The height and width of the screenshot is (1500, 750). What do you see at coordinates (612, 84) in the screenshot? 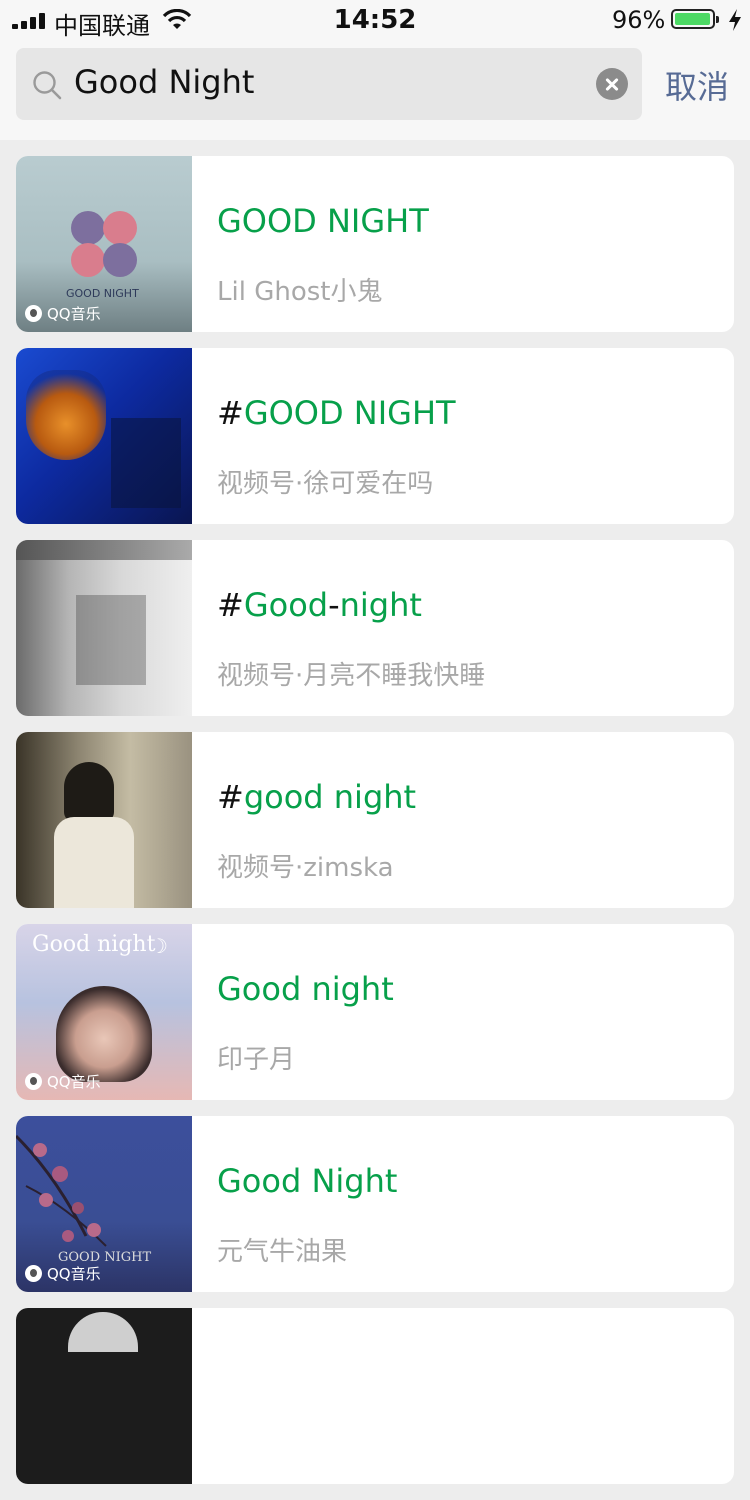
I see `clear-search-icon` at bounding box center [612, 84].